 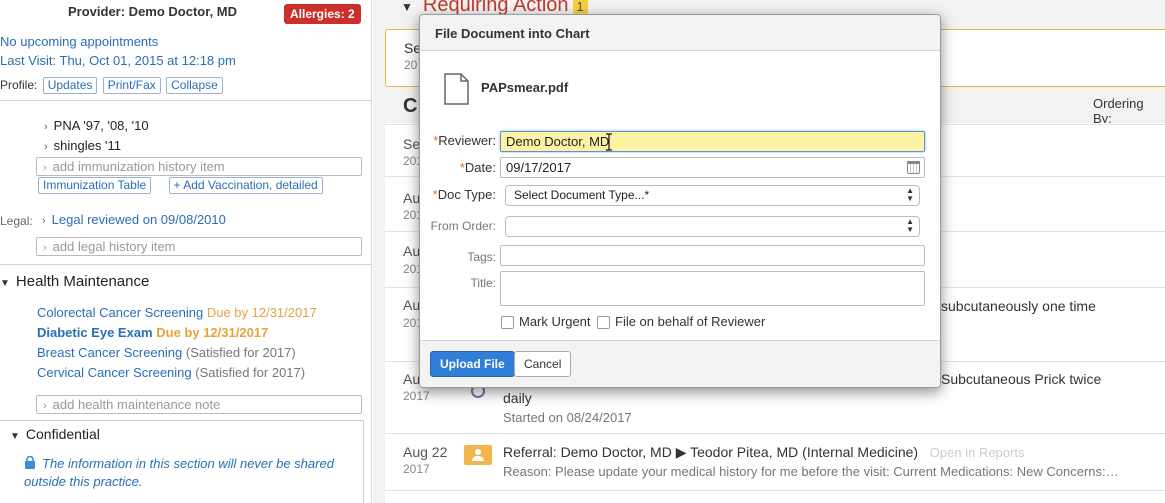 I want to click on dialog-title: File Document into Chart, so click(x=512, y=33).